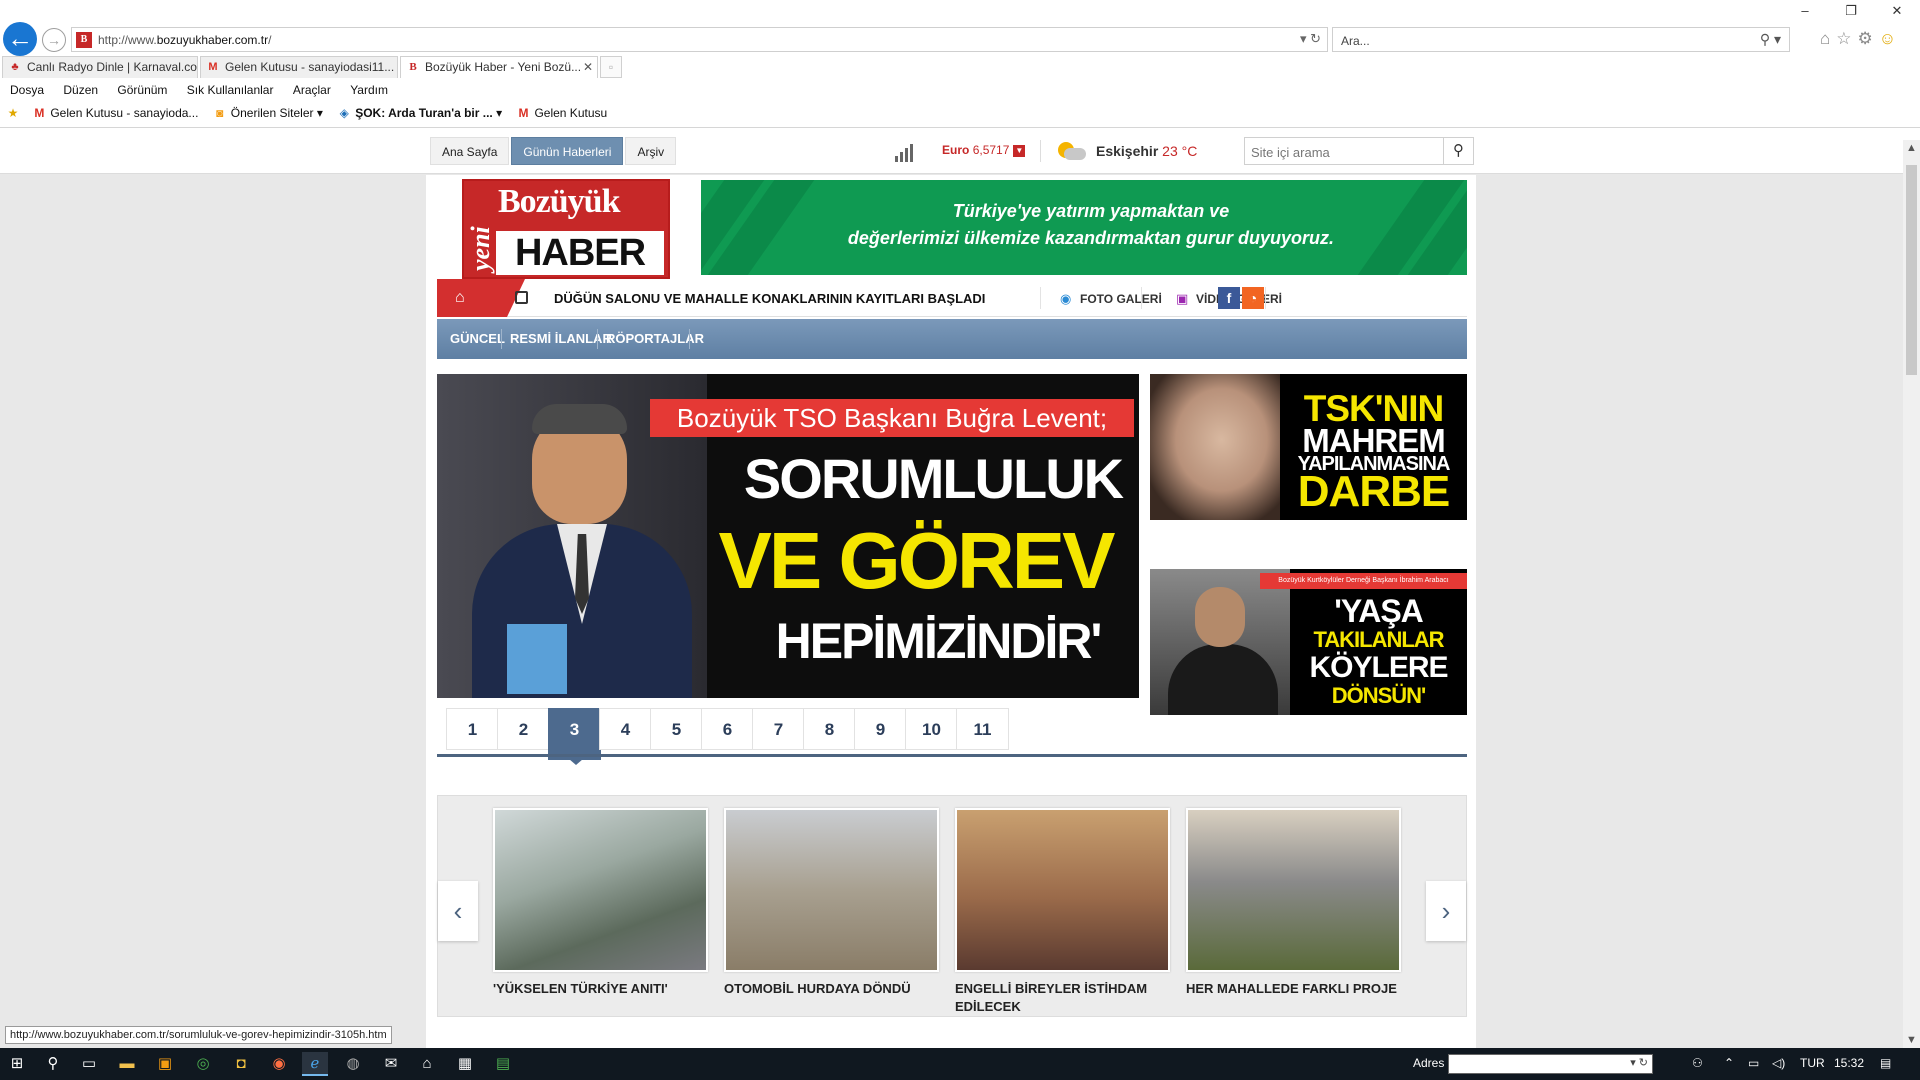 This screenshot has width=1920, height=1080. Describe the element at coordinates (267, 113) in the screenshot. I see `fav-suggested-sites: ◙ Önerilen Siteler ▾` at that location.